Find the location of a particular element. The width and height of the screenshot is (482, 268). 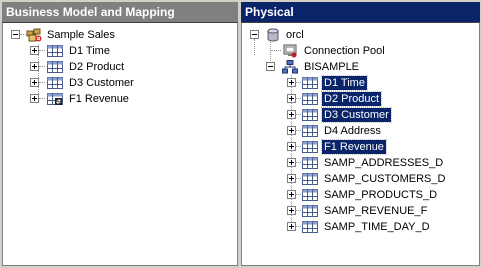

tree-node-physical-table: SAMP_PRODUCTS_D is located at coordinates (360, 195).